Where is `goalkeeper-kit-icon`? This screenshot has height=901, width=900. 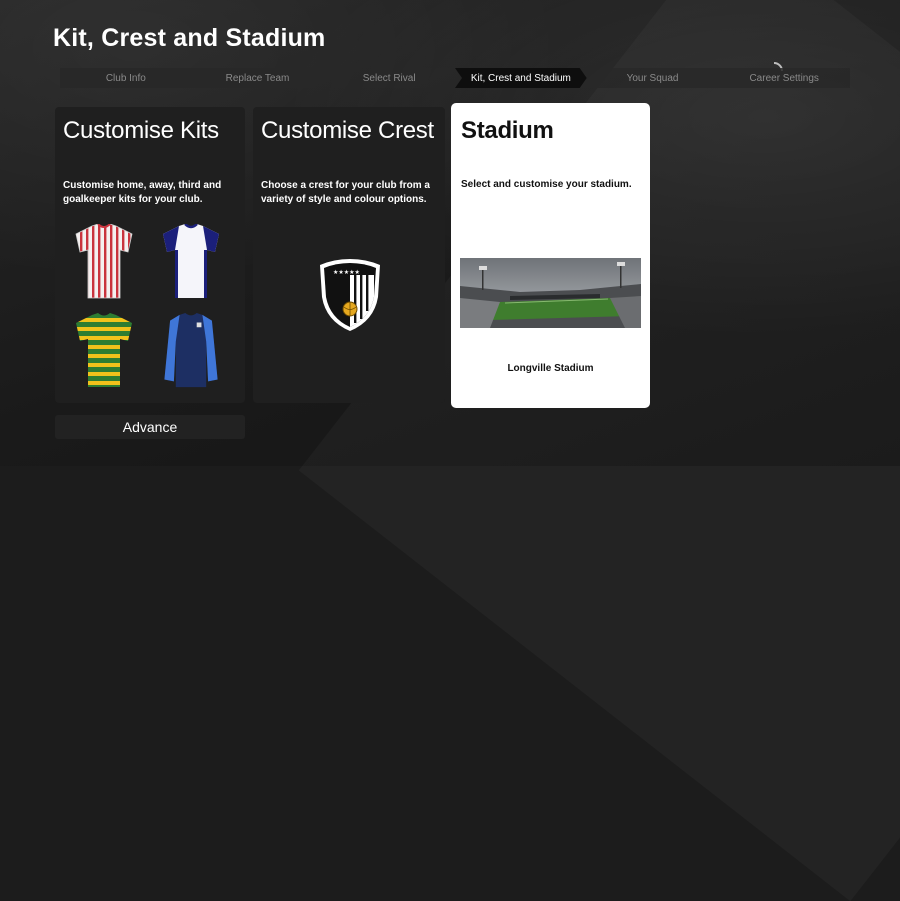 goalkeeper-kit-icon is located at coordinates (191, 350).